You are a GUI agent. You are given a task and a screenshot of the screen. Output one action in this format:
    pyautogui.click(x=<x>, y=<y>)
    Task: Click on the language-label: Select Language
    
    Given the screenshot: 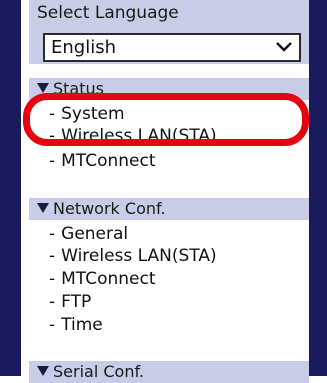 What is the action you would take?
    pyautogui.click(x=108, y=13)
    